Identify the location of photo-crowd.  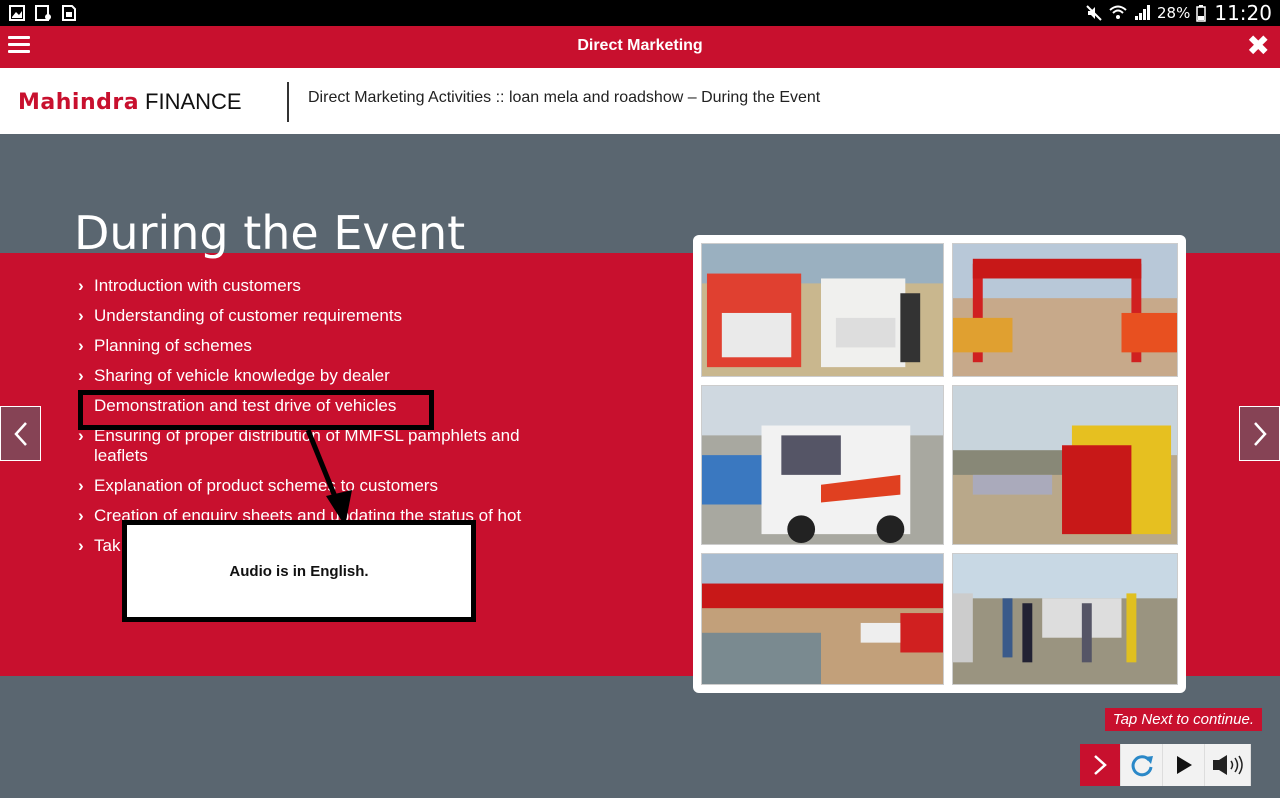
(1065, 619).